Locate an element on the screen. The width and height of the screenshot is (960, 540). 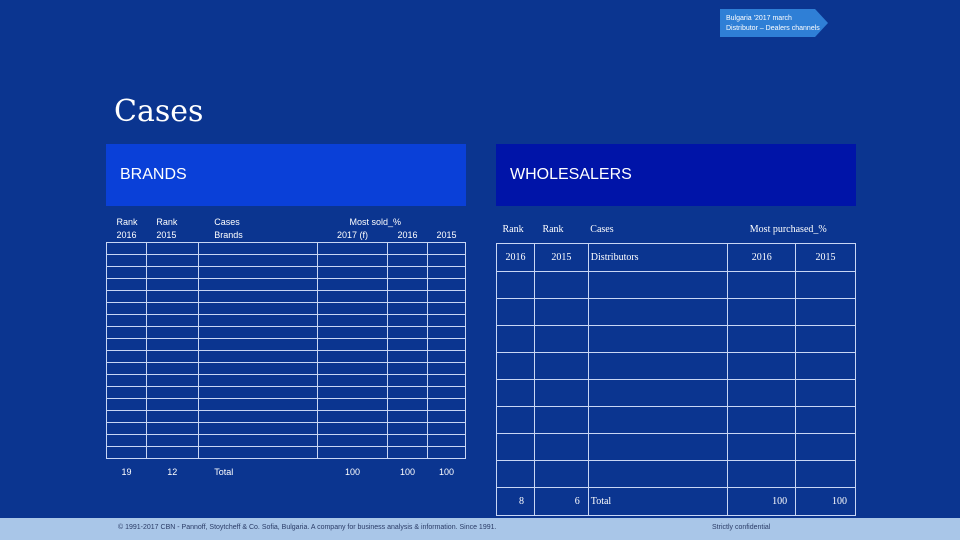
wholesalers-total-rank2016: 8 is located at coordinates (515, 501).